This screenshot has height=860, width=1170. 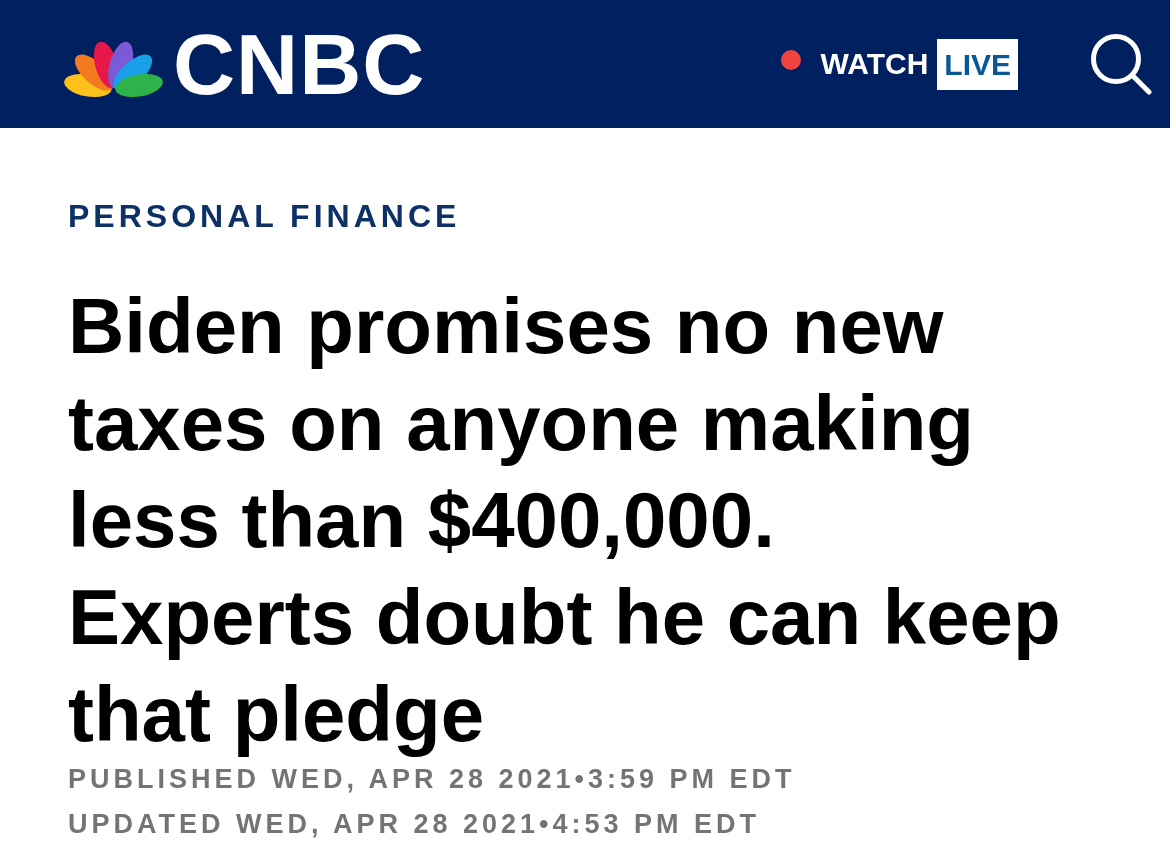 I want to click on watch-link: WATCH, so click(x=874, y=64).